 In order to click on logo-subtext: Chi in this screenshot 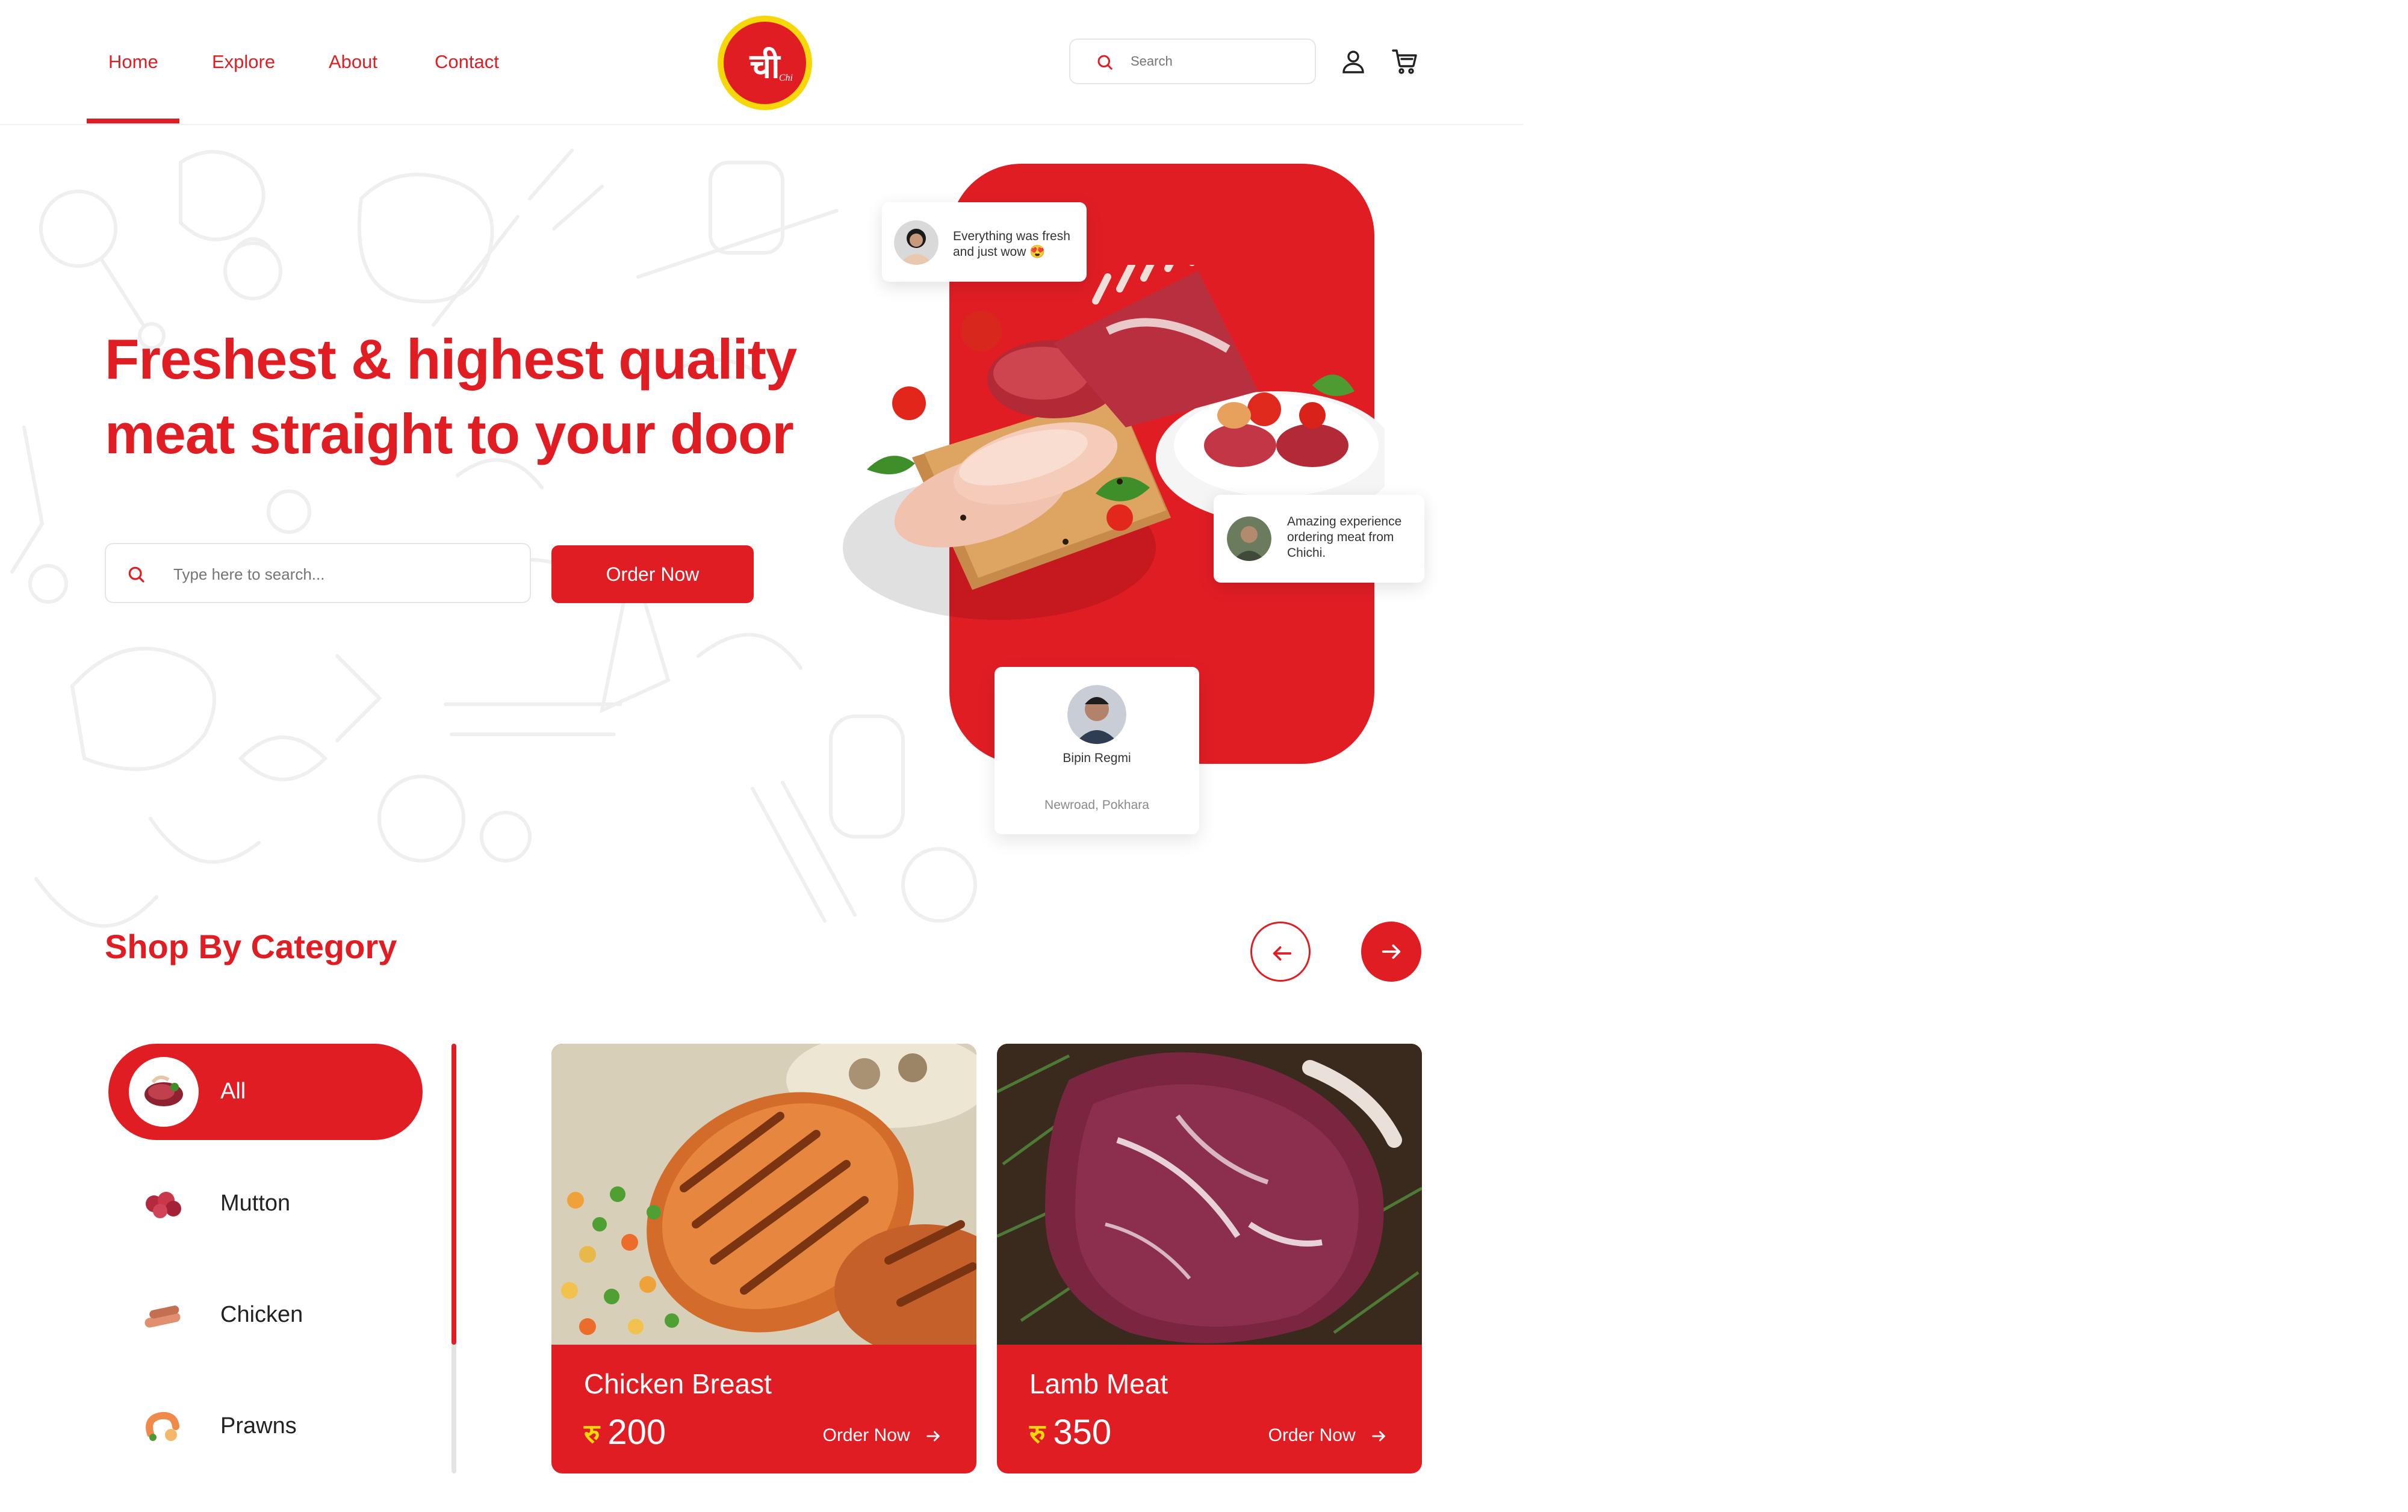, I will do `click(785, 78)`.